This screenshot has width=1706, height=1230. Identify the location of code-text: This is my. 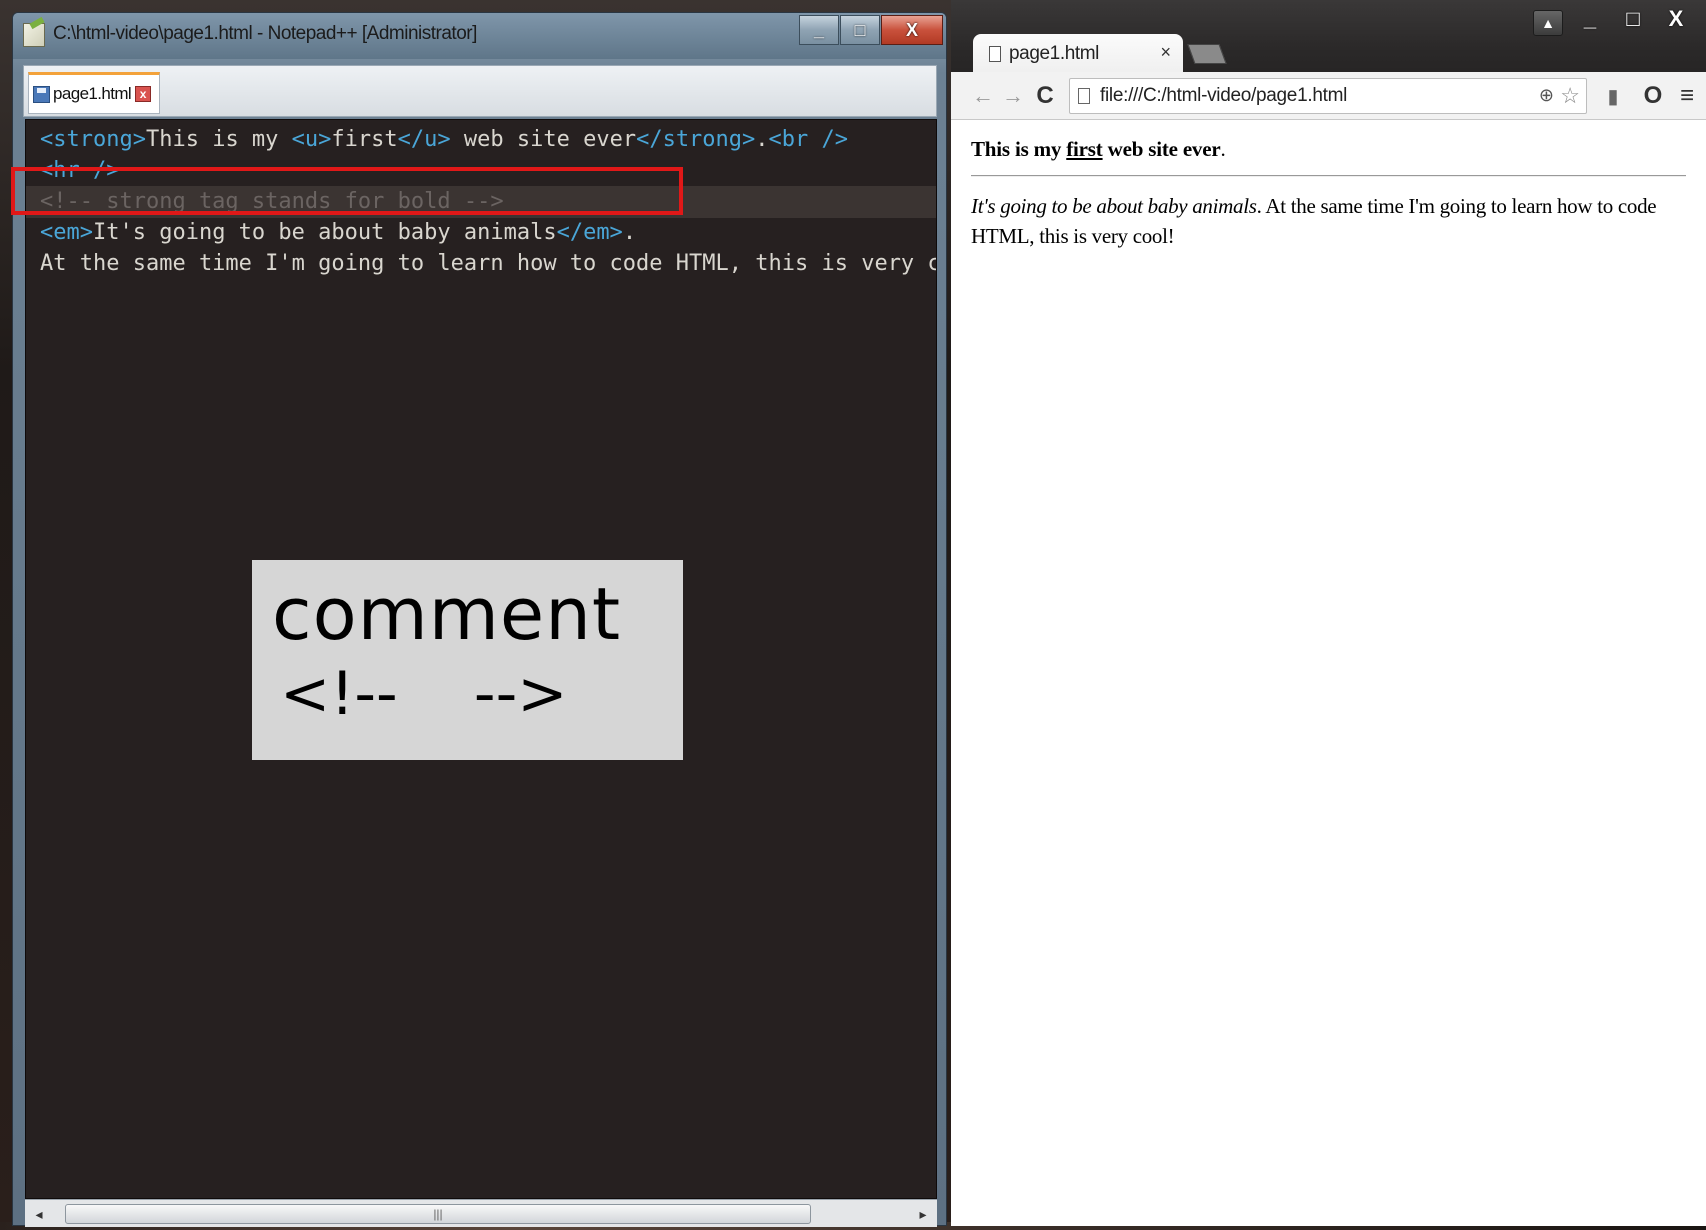
(218, 139).